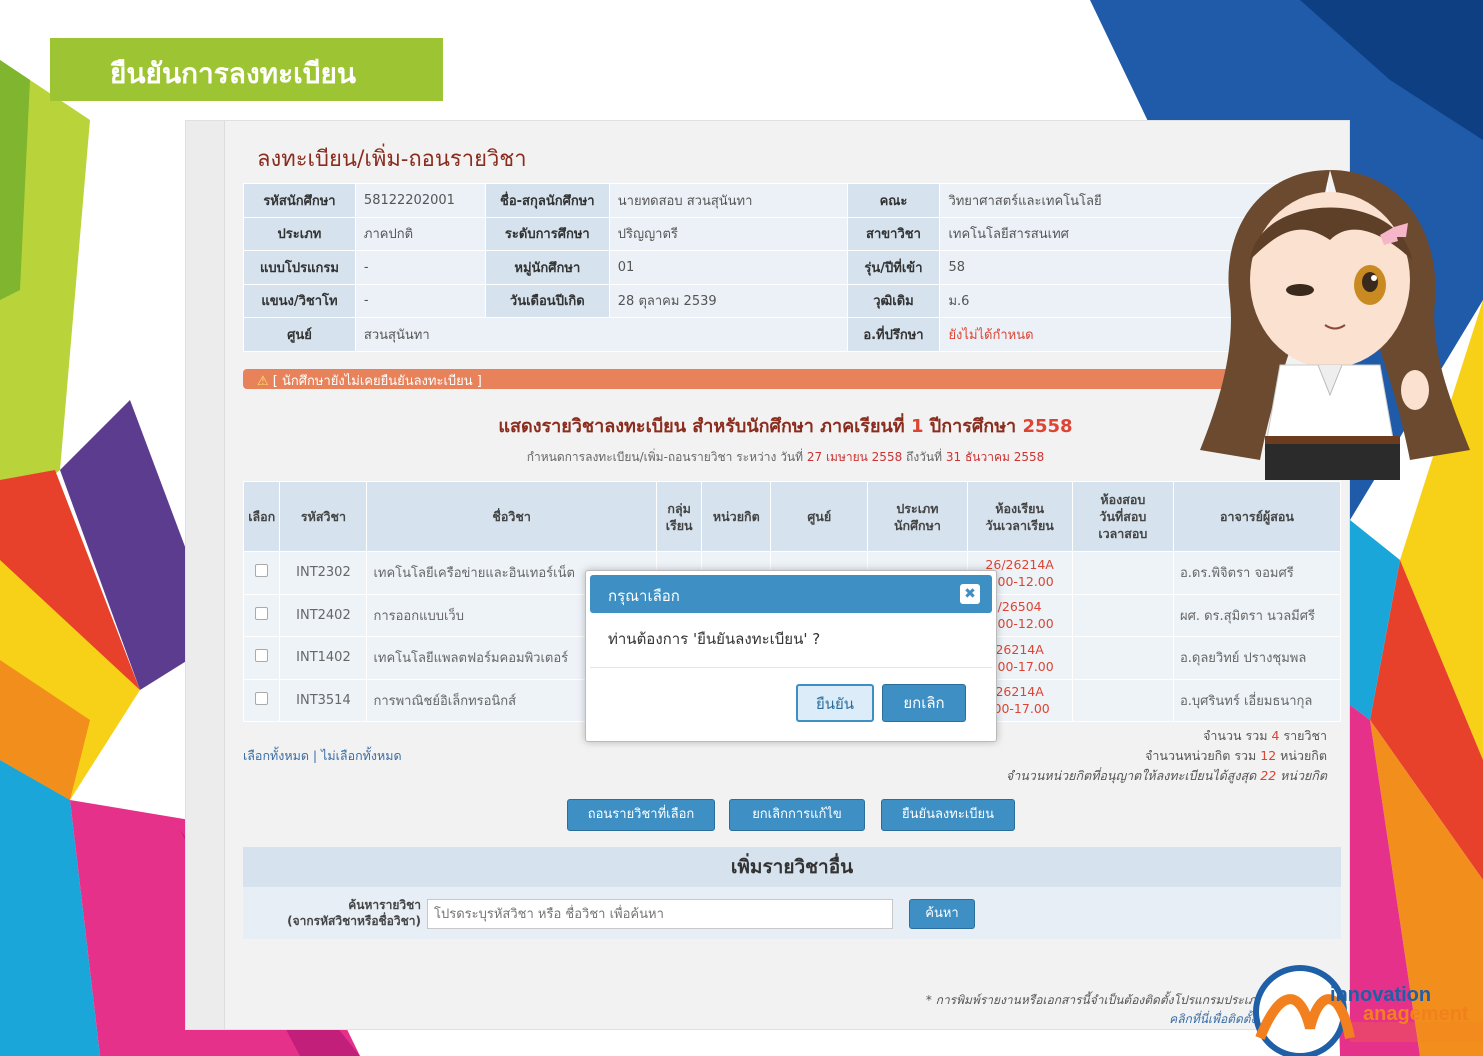 This screenshot has width=1483, height=1056. Describe the element at coordinates (835, 703) in the screenshot. I see `dialog-confirm-button: ยืนยัน` at that location.